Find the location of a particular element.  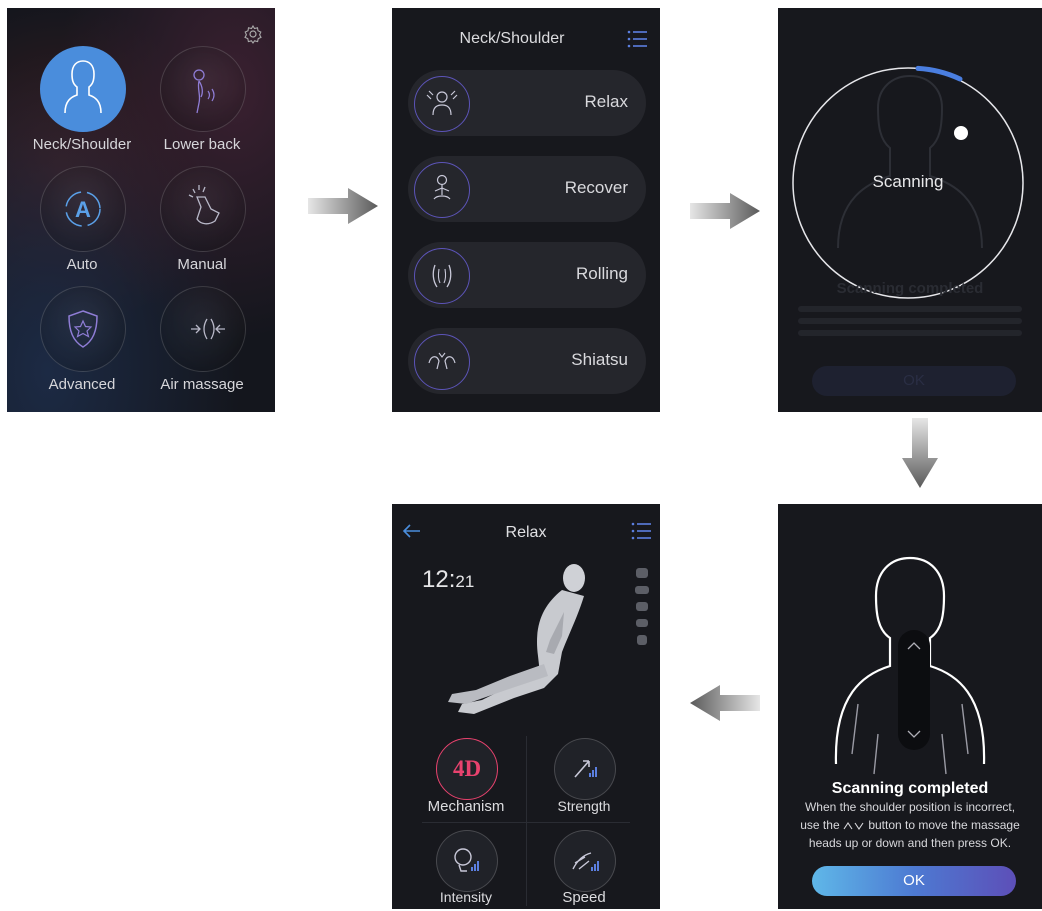

reclined-body-figure is located at coordinates (516, 639).